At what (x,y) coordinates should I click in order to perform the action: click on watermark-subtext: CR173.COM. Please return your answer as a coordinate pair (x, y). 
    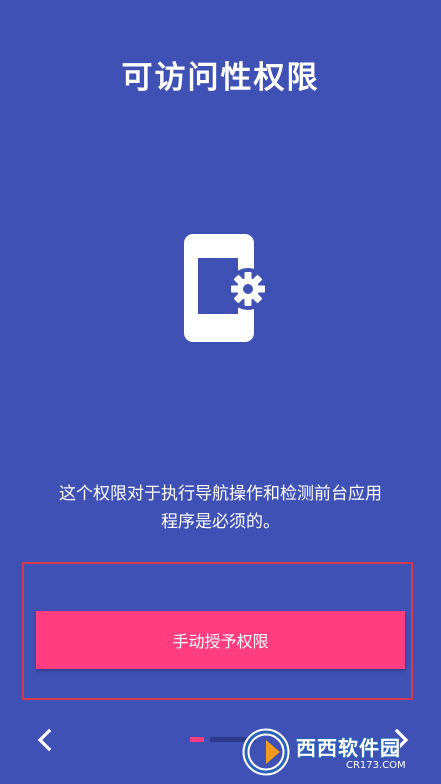
    Looking at the image, I should click on (376, 765).